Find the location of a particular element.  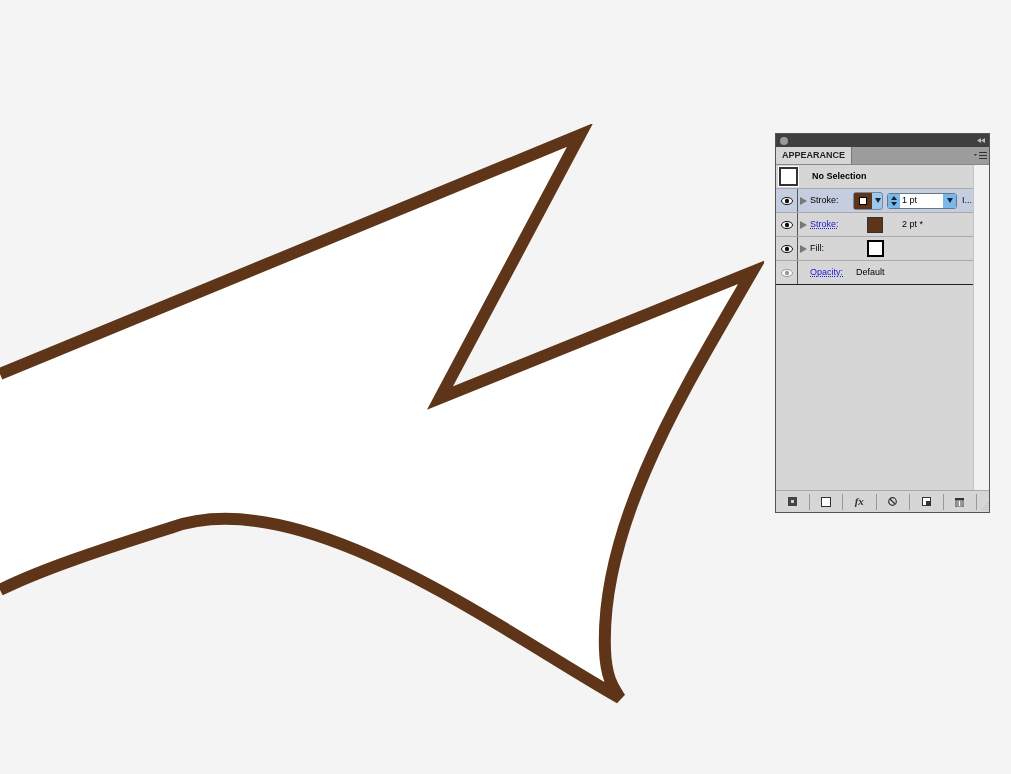

stepper-icon is located at coordinates (894, 200).